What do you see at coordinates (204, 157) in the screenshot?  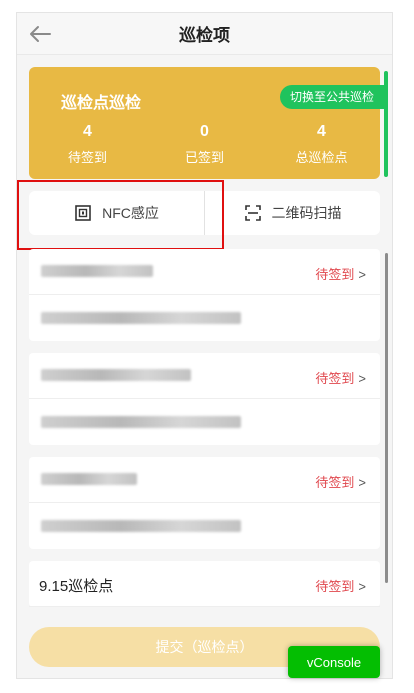 I see `stat-signed-label: 已签到` at bounding box center [204, 157].